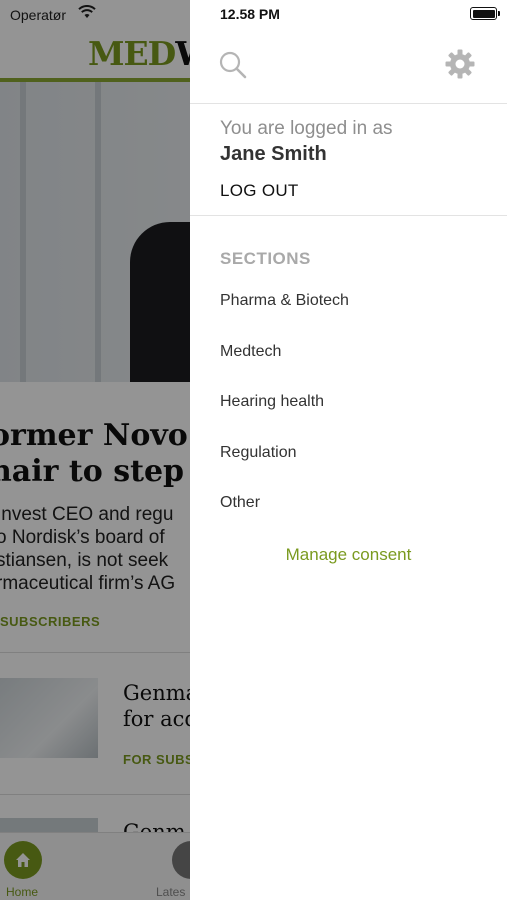 The width and height of the screenshot is (507, 900). I want to click on user-name: Jane Smith, so click(273, 154).